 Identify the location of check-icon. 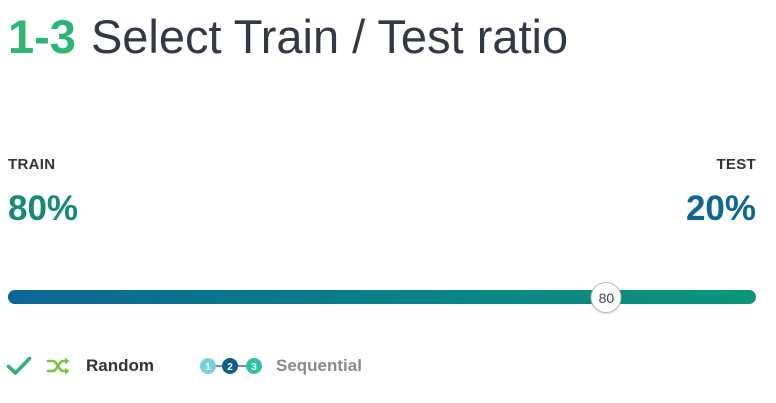
(19, 365).